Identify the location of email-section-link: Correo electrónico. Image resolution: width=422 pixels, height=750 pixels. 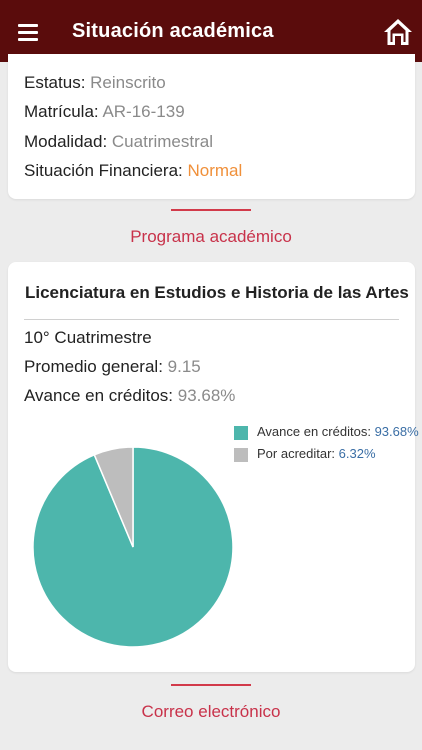
(211, 712).